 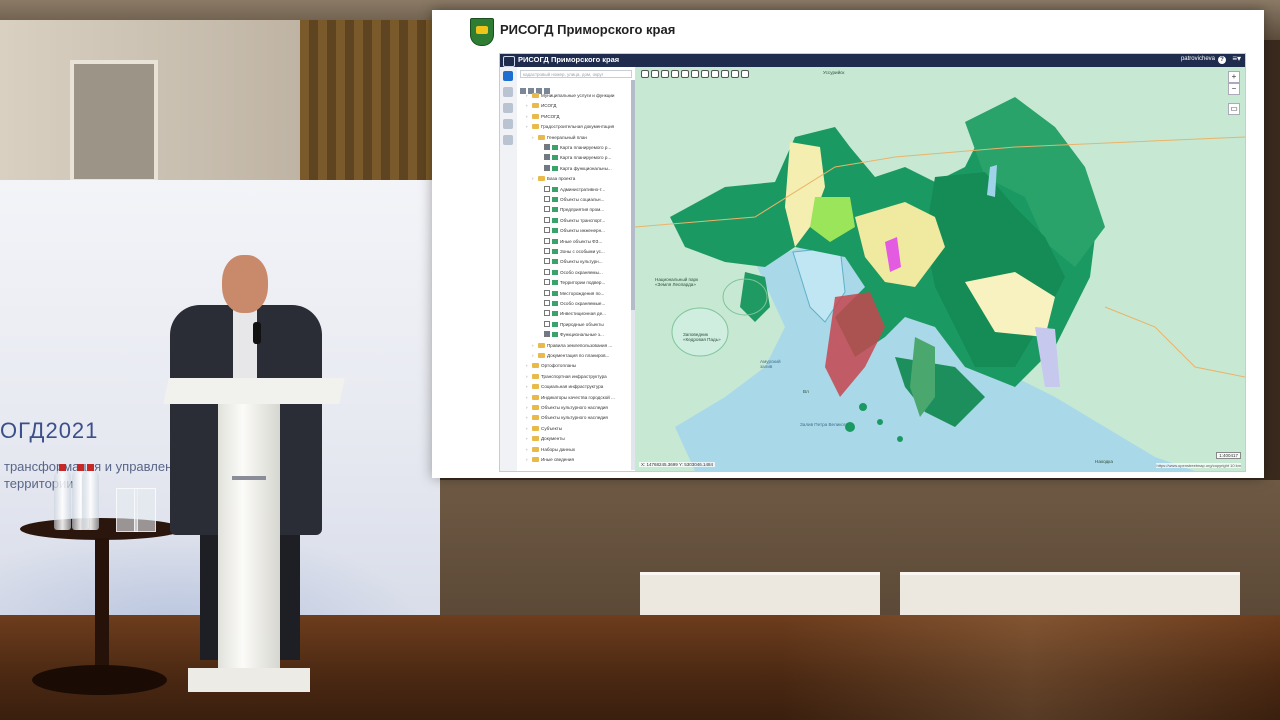 I want to click on podium-logo, so click(x=249, y=478).